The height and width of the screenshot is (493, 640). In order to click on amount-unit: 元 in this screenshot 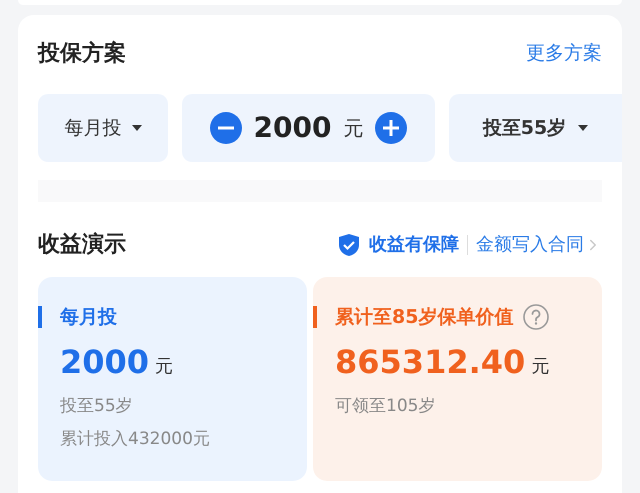, I will do `click(353, 128)`.